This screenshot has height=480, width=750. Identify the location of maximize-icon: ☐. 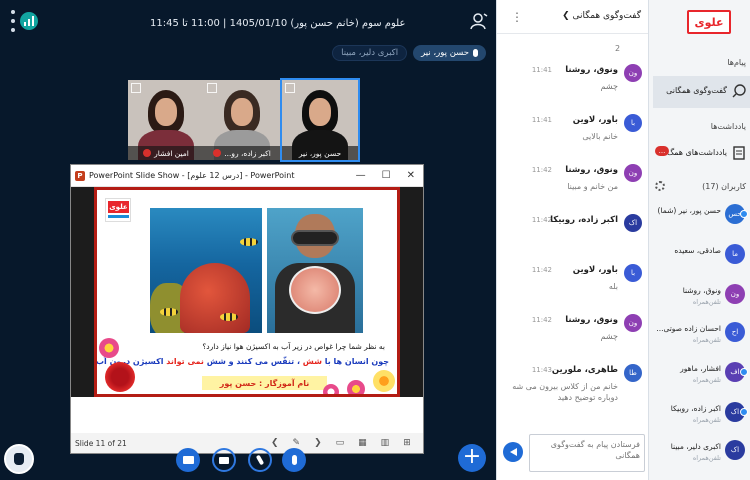
(386, 175).